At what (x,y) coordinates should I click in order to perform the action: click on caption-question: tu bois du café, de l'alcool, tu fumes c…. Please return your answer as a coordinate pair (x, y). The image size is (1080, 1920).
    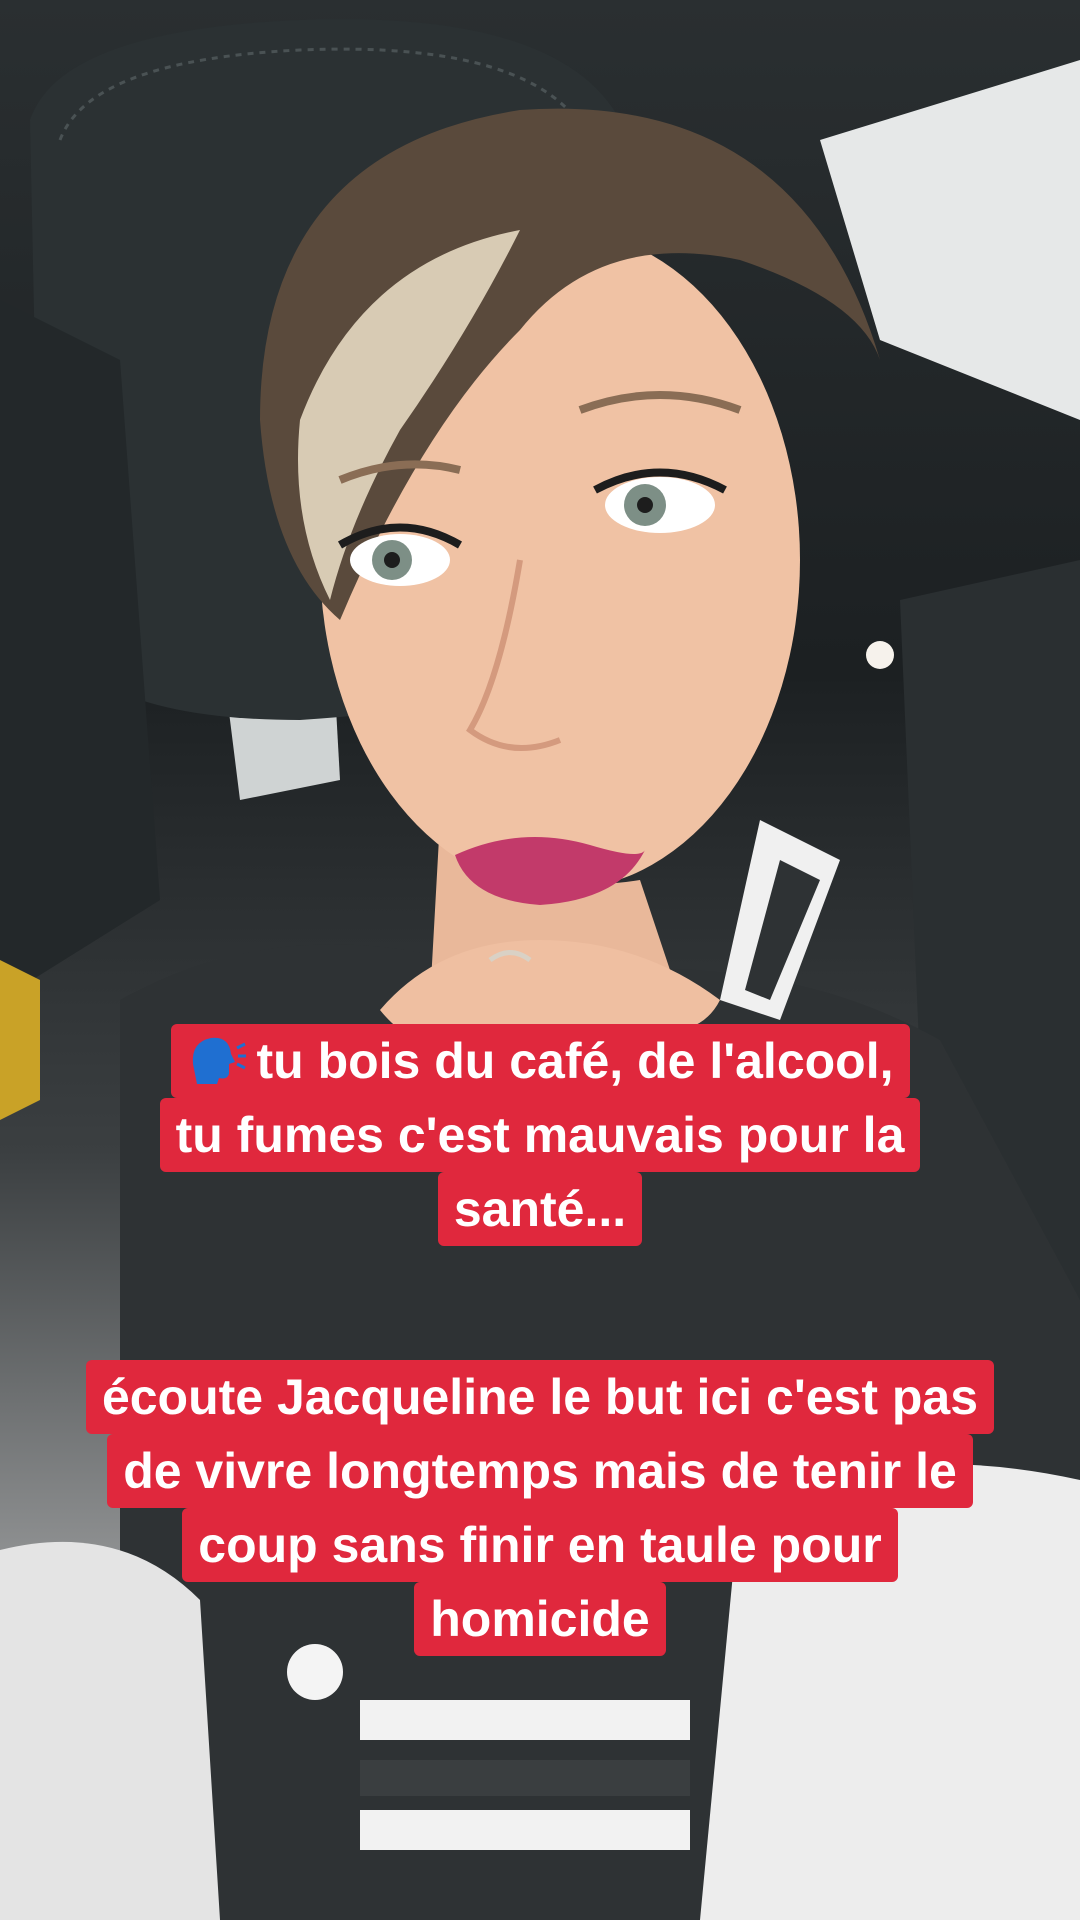
    Looking at the image, I should click on (540, 1135).